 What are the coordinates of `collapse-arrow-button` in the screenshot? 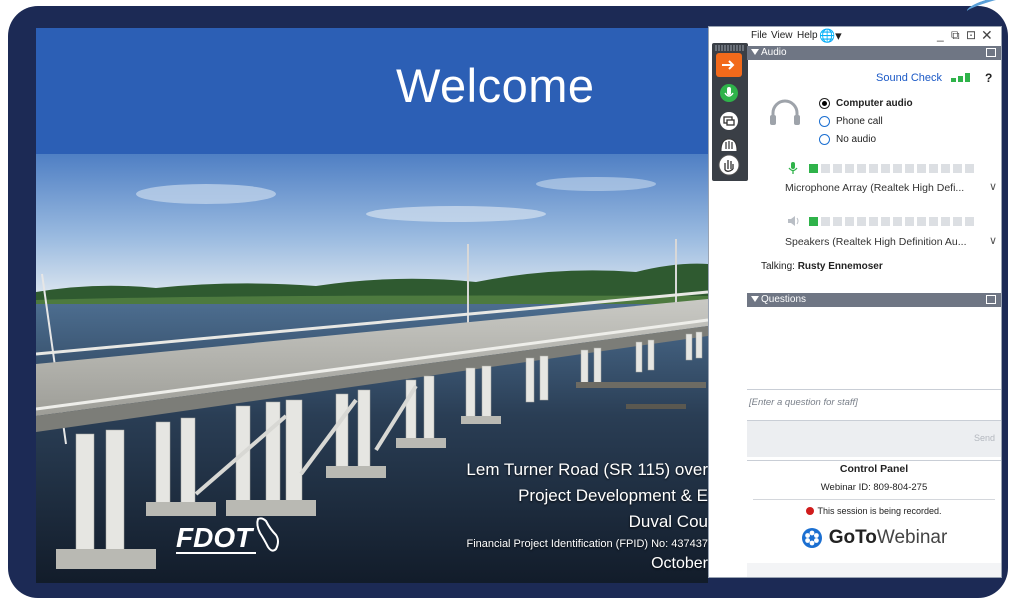 It's located at (729, 65).